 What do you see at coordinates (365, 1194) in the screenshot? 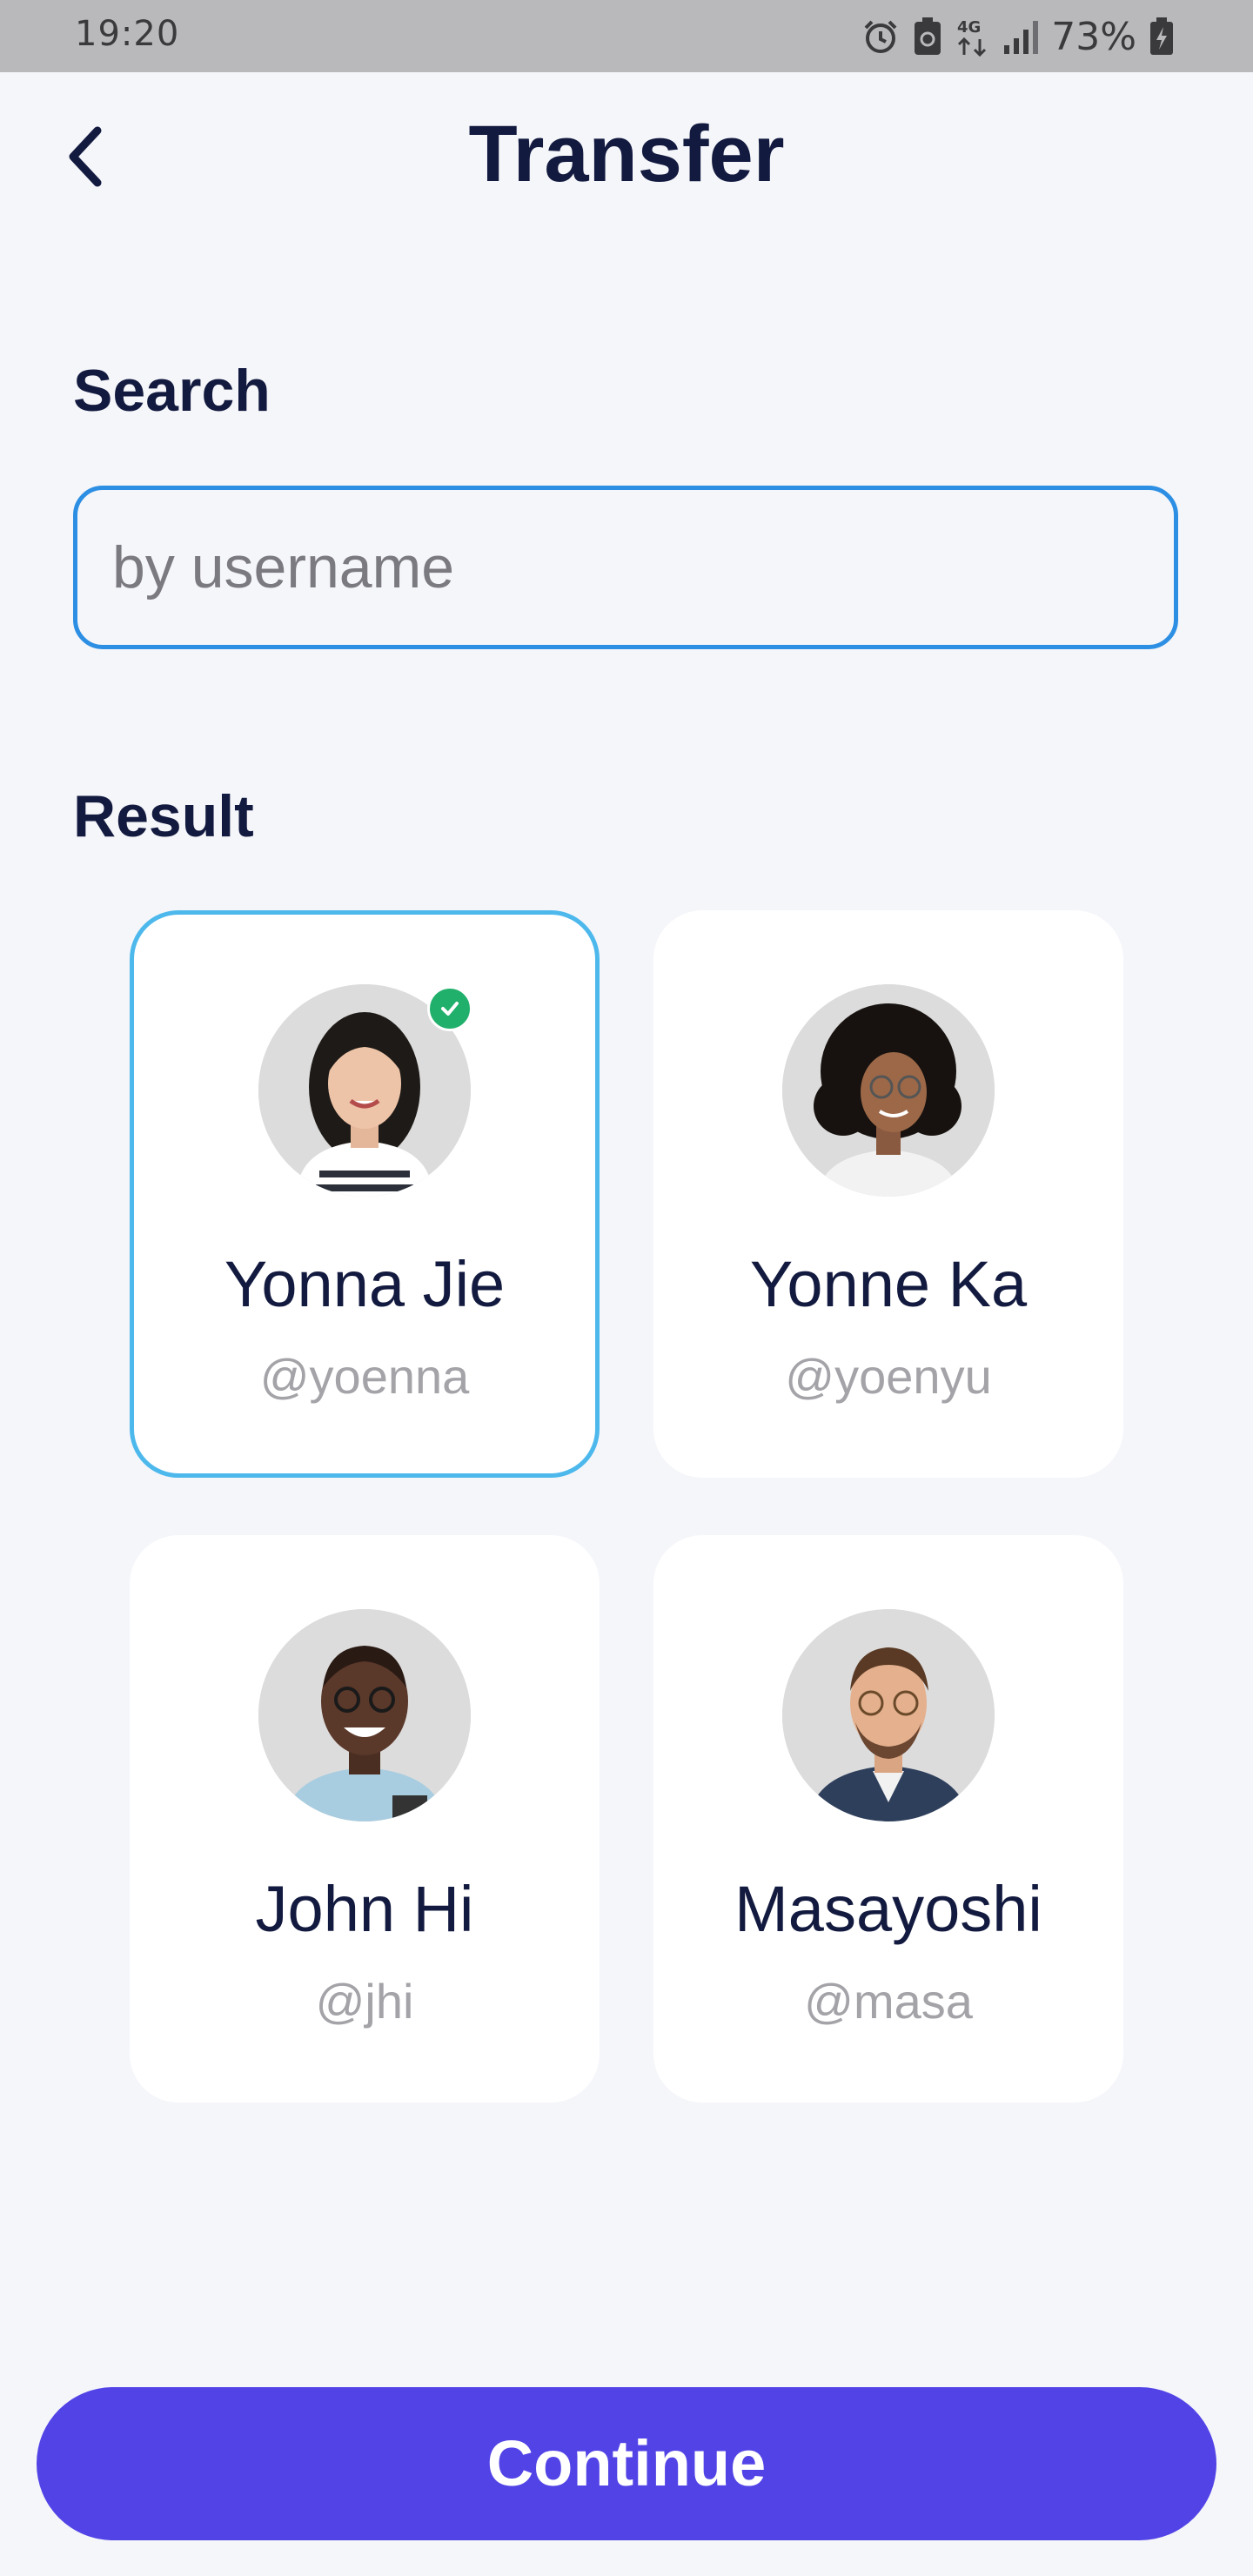
I see `user-card-yonna-jie: Yonna Jie @yoenna` at bounding box center [365, 1194].